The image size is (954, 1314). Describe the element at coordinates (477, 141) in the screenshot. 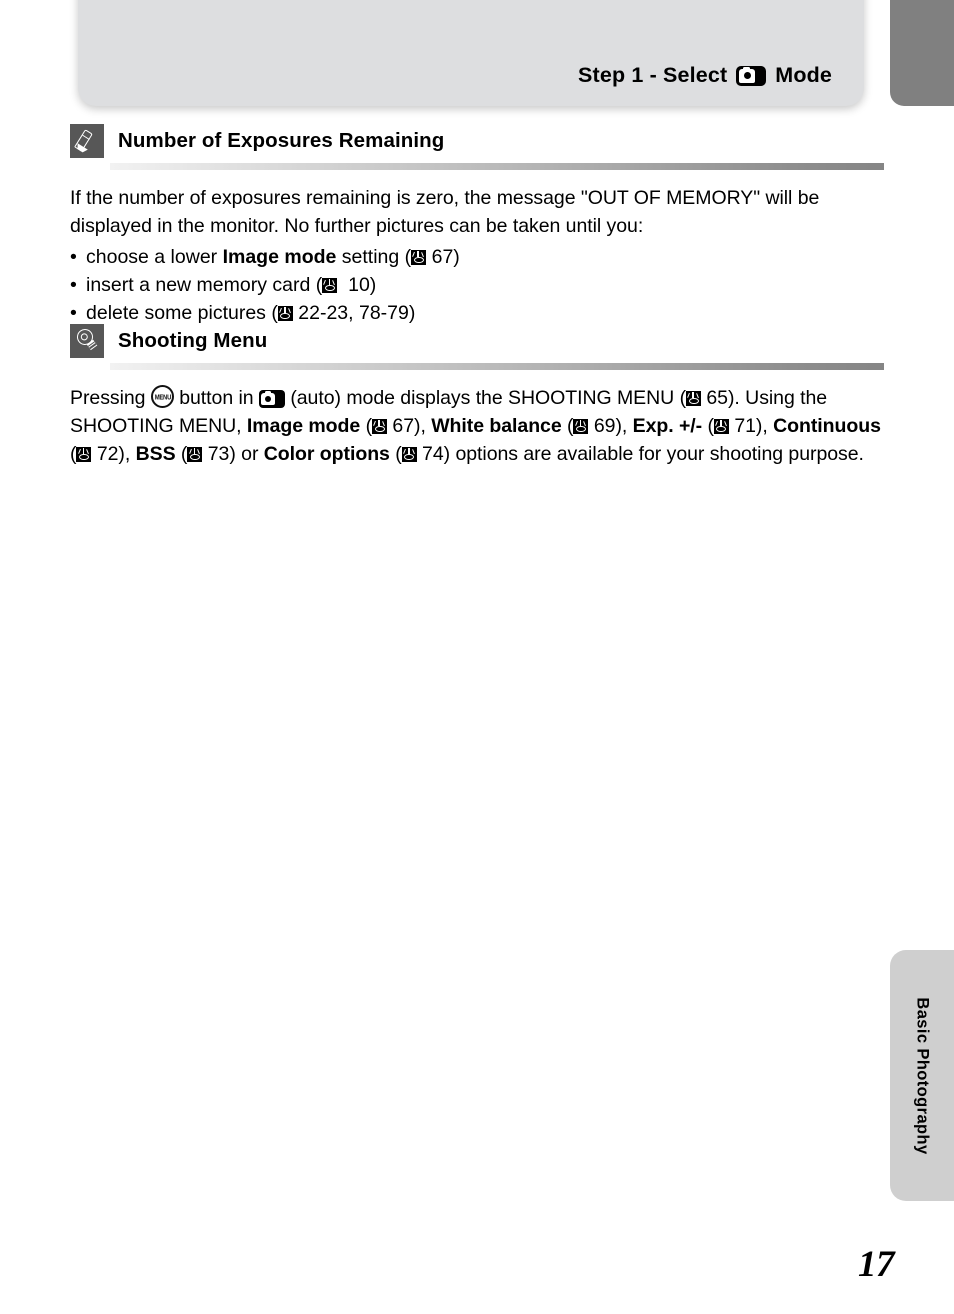

I see `section-heading-row: Number of Exposures Remaining` at that location.